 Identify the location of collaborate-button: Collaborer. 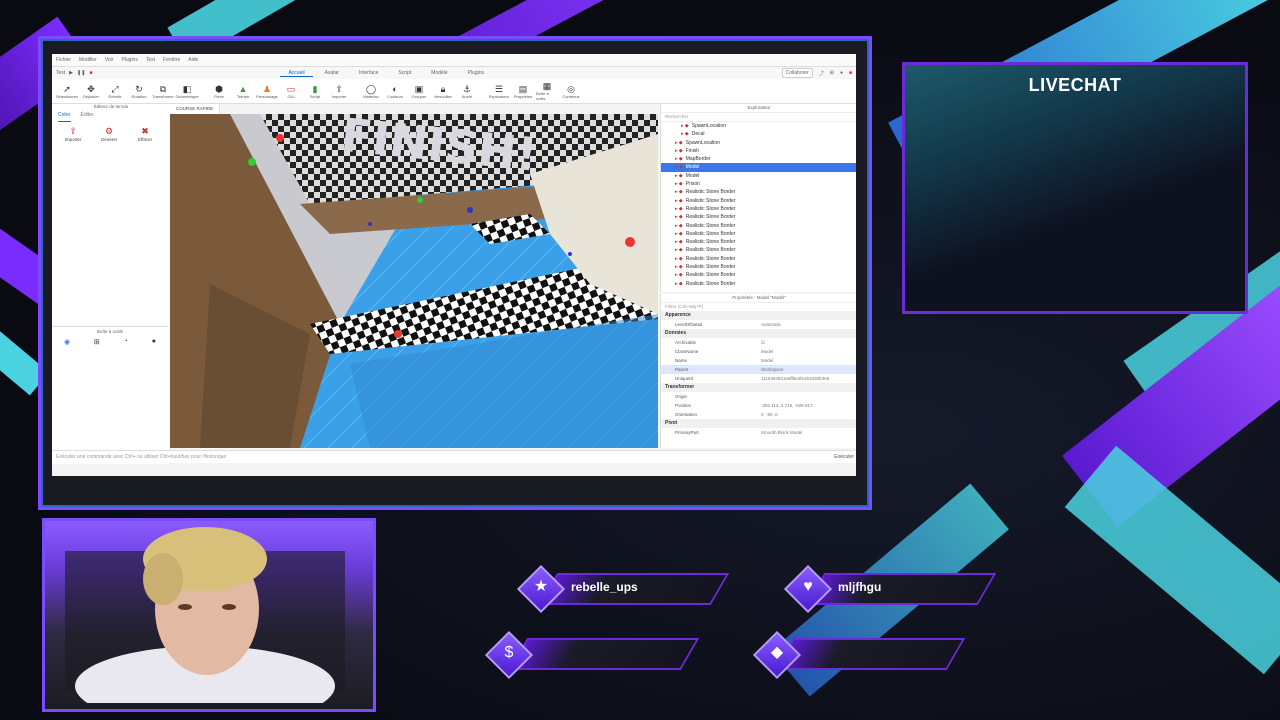
(797, 73).